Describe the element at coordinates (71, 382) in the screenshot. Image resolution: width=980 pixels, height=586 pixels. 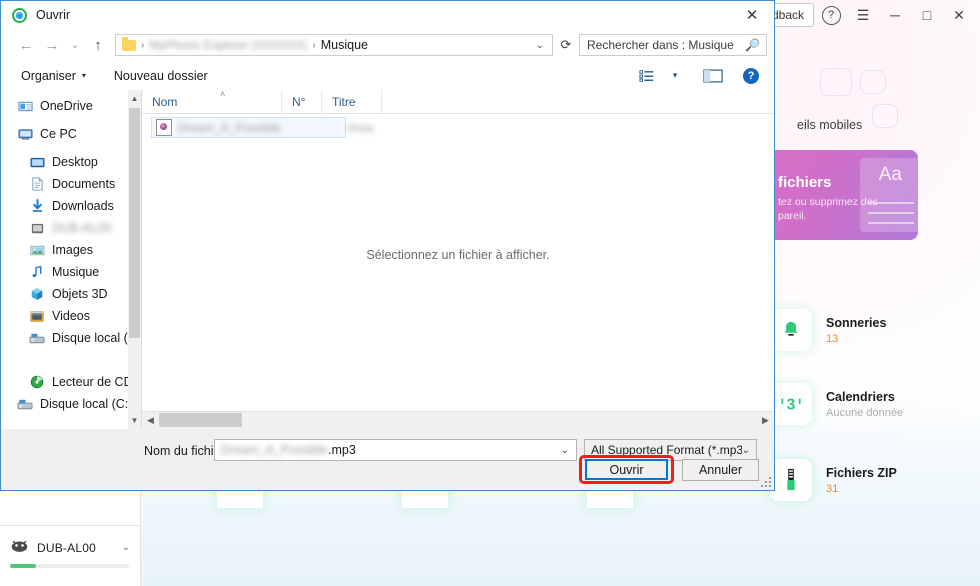
I see `sidebar-item-lecteur-de-cd-e: Lecteur de CD (E` at that location.